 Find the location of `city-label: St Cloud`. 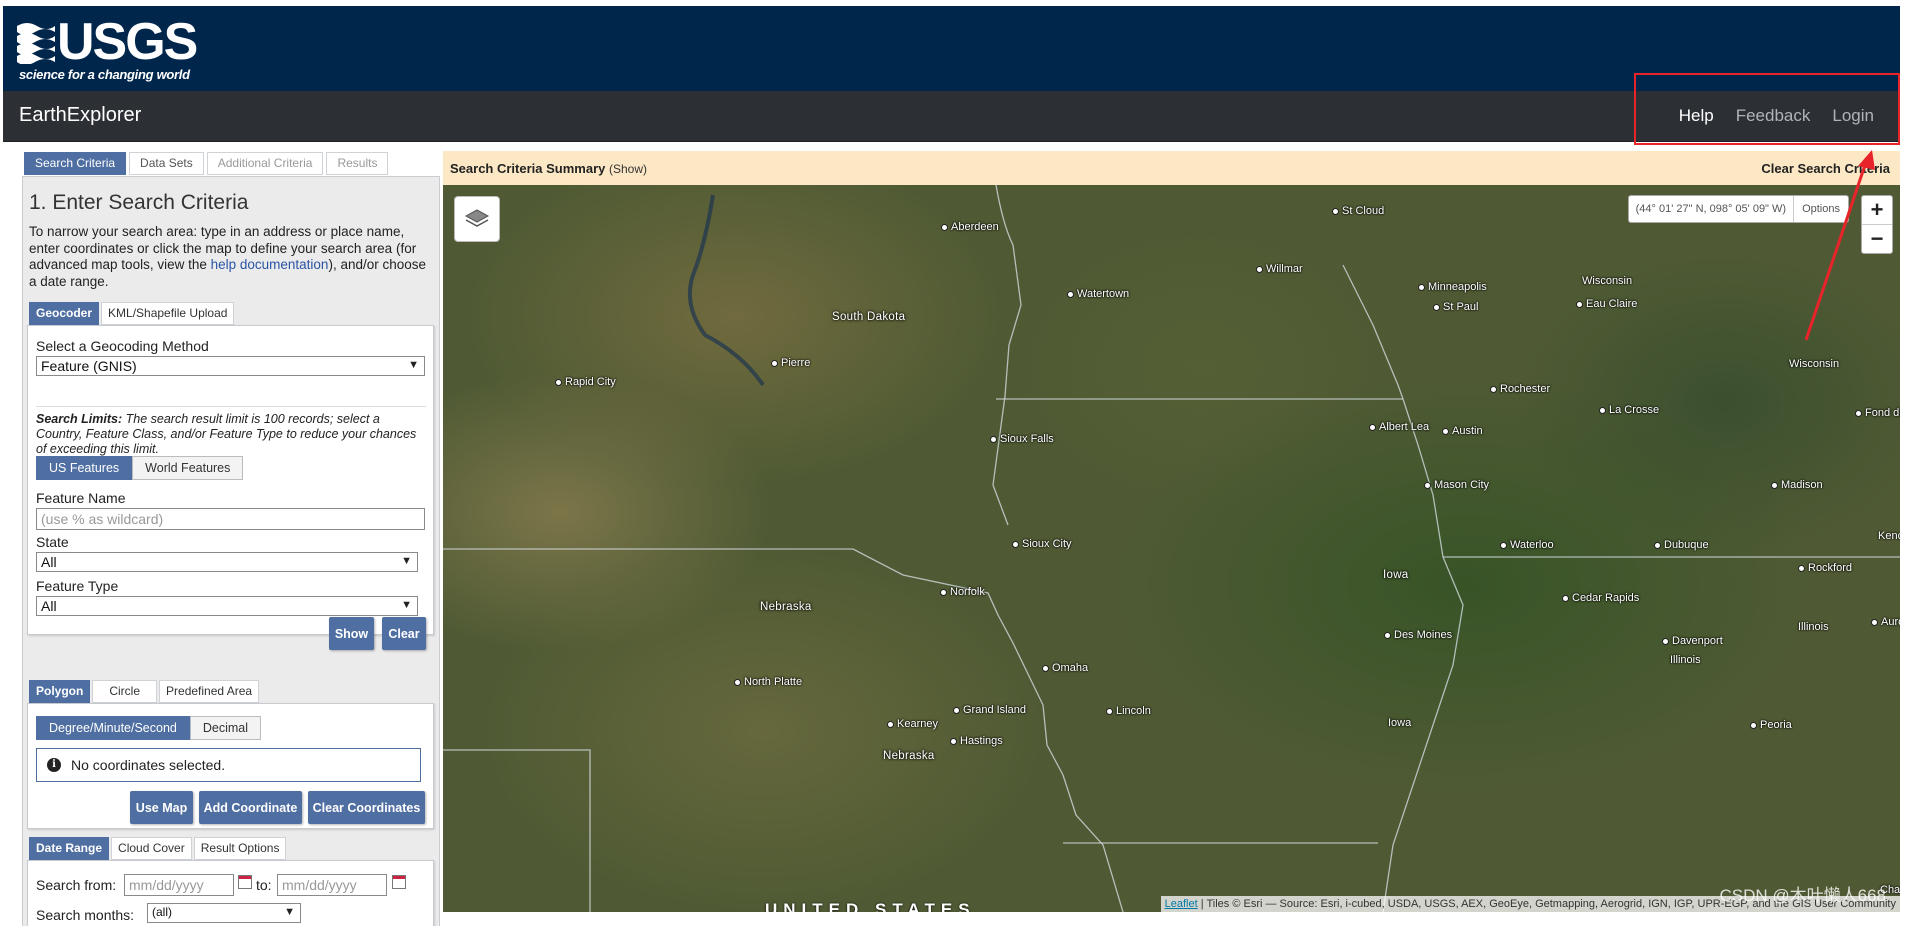

city-label: St Cloud is located at coordinates (1358, 211).